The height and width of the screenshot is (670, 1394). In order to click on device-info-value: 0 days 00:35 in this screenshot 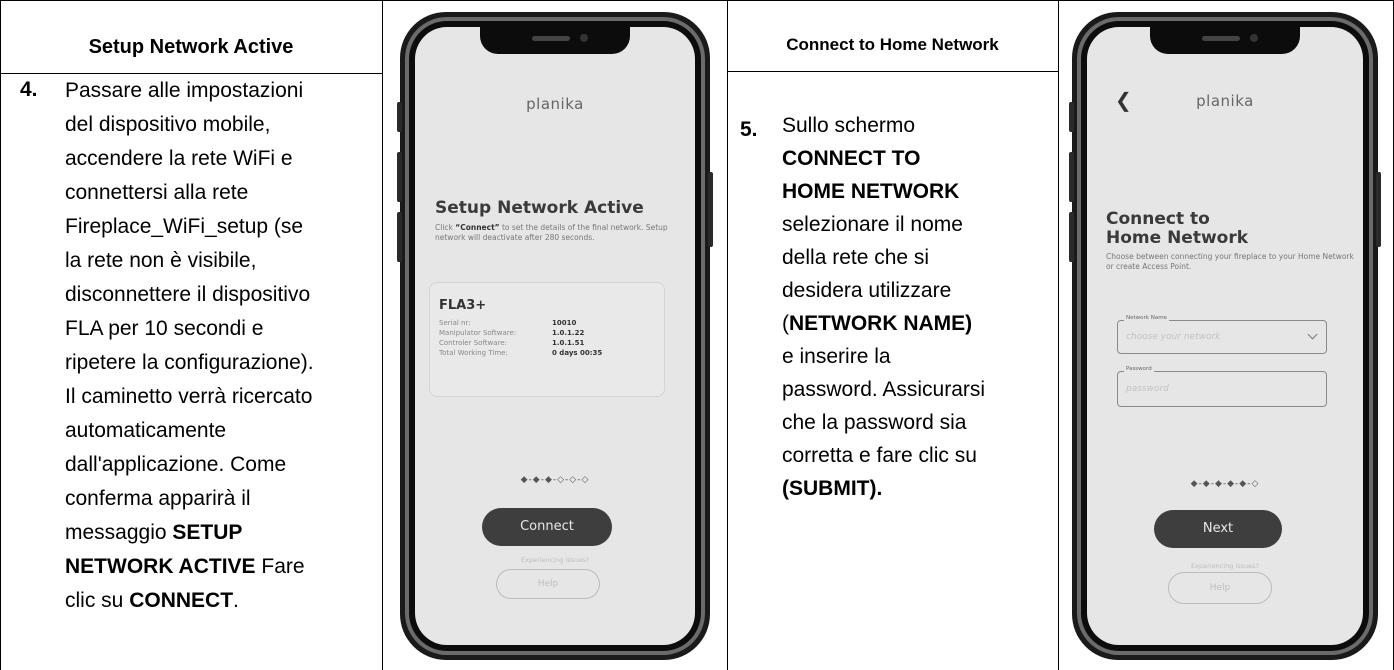, I will do `click(577, 353)`.